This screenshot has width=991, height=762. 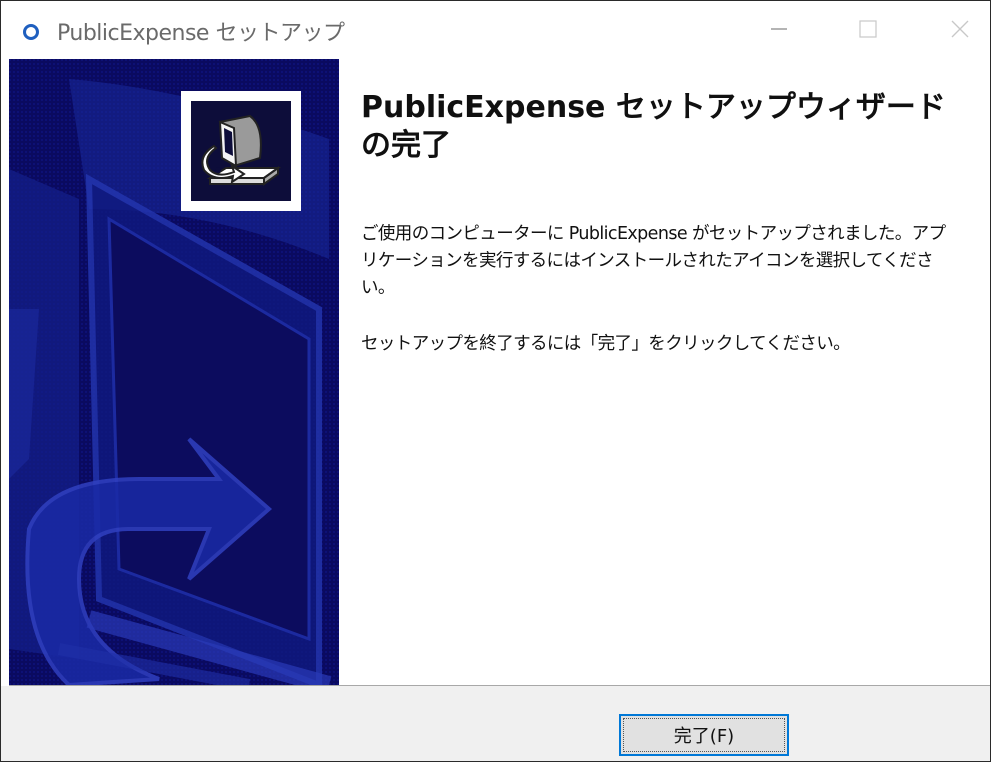 What do you see at coordinates (653, 126) in the screenshot?
I see `page-title: PublicExpense セットアップウィザードの完了` at bounding box center [653, 126].